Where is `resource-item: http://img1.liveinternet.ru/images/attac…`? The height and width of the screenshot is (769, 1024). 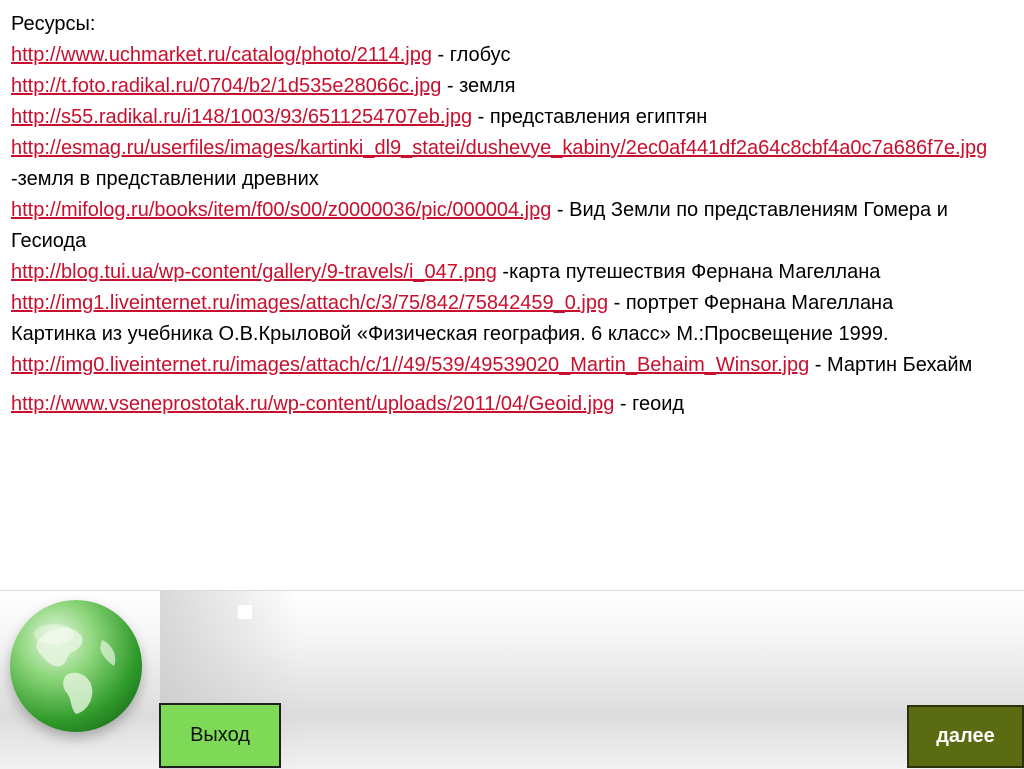
resource-item: http://img1.liveinternet.ru/images/attac… is located at coordinates (513, 303).